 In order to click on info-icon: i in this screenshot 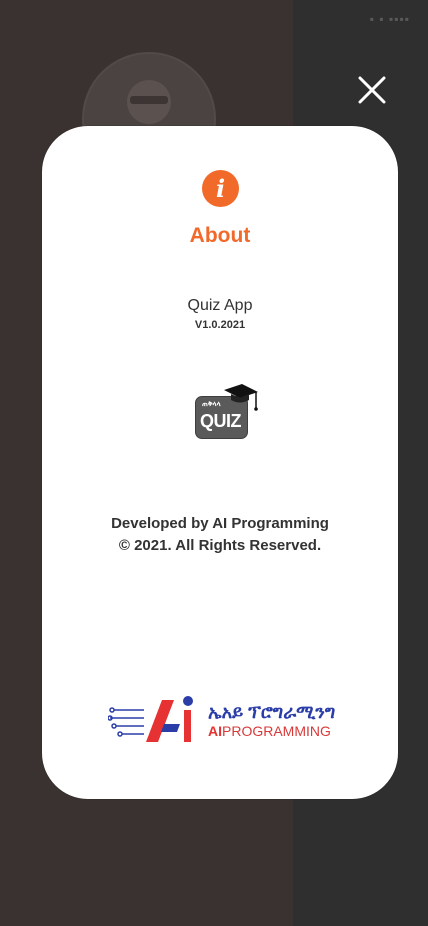, I will do `click(220, 188)`.